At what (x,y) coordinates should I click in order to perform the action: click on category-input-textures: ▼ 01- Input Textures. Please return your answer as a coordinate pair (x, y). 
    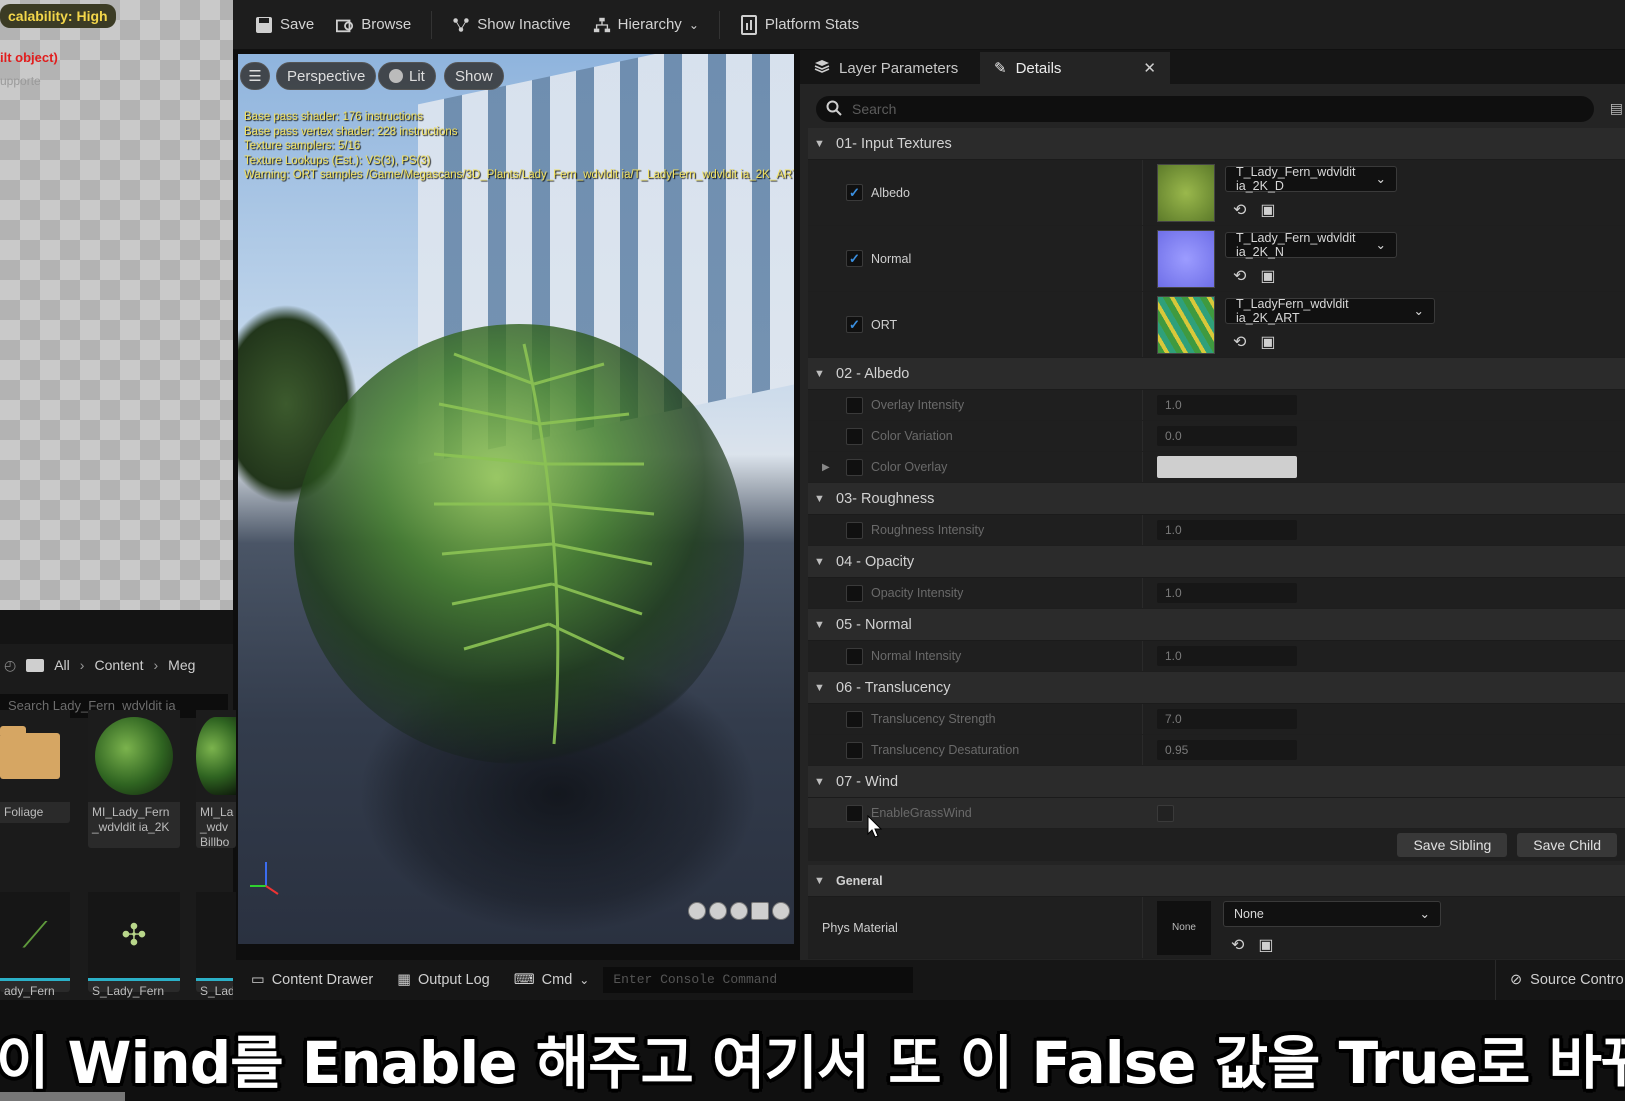
    Looking at the image, I should click on (1216, 144).